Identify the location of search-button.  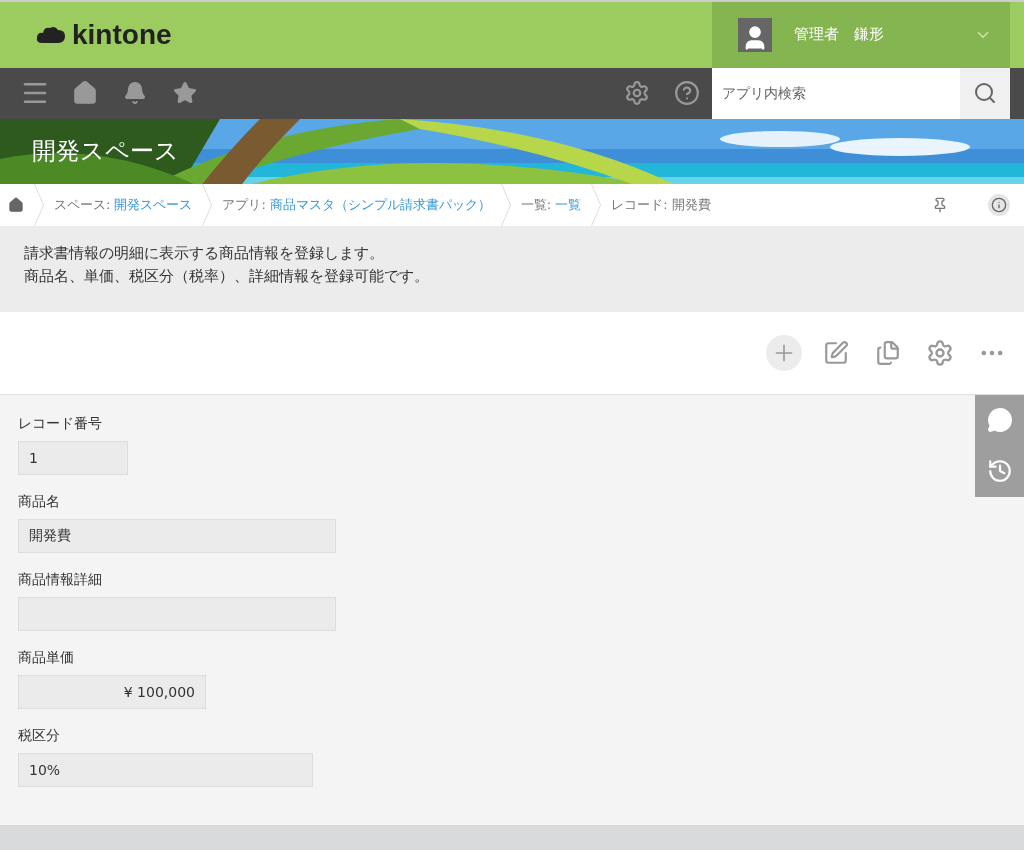
(985, 93).